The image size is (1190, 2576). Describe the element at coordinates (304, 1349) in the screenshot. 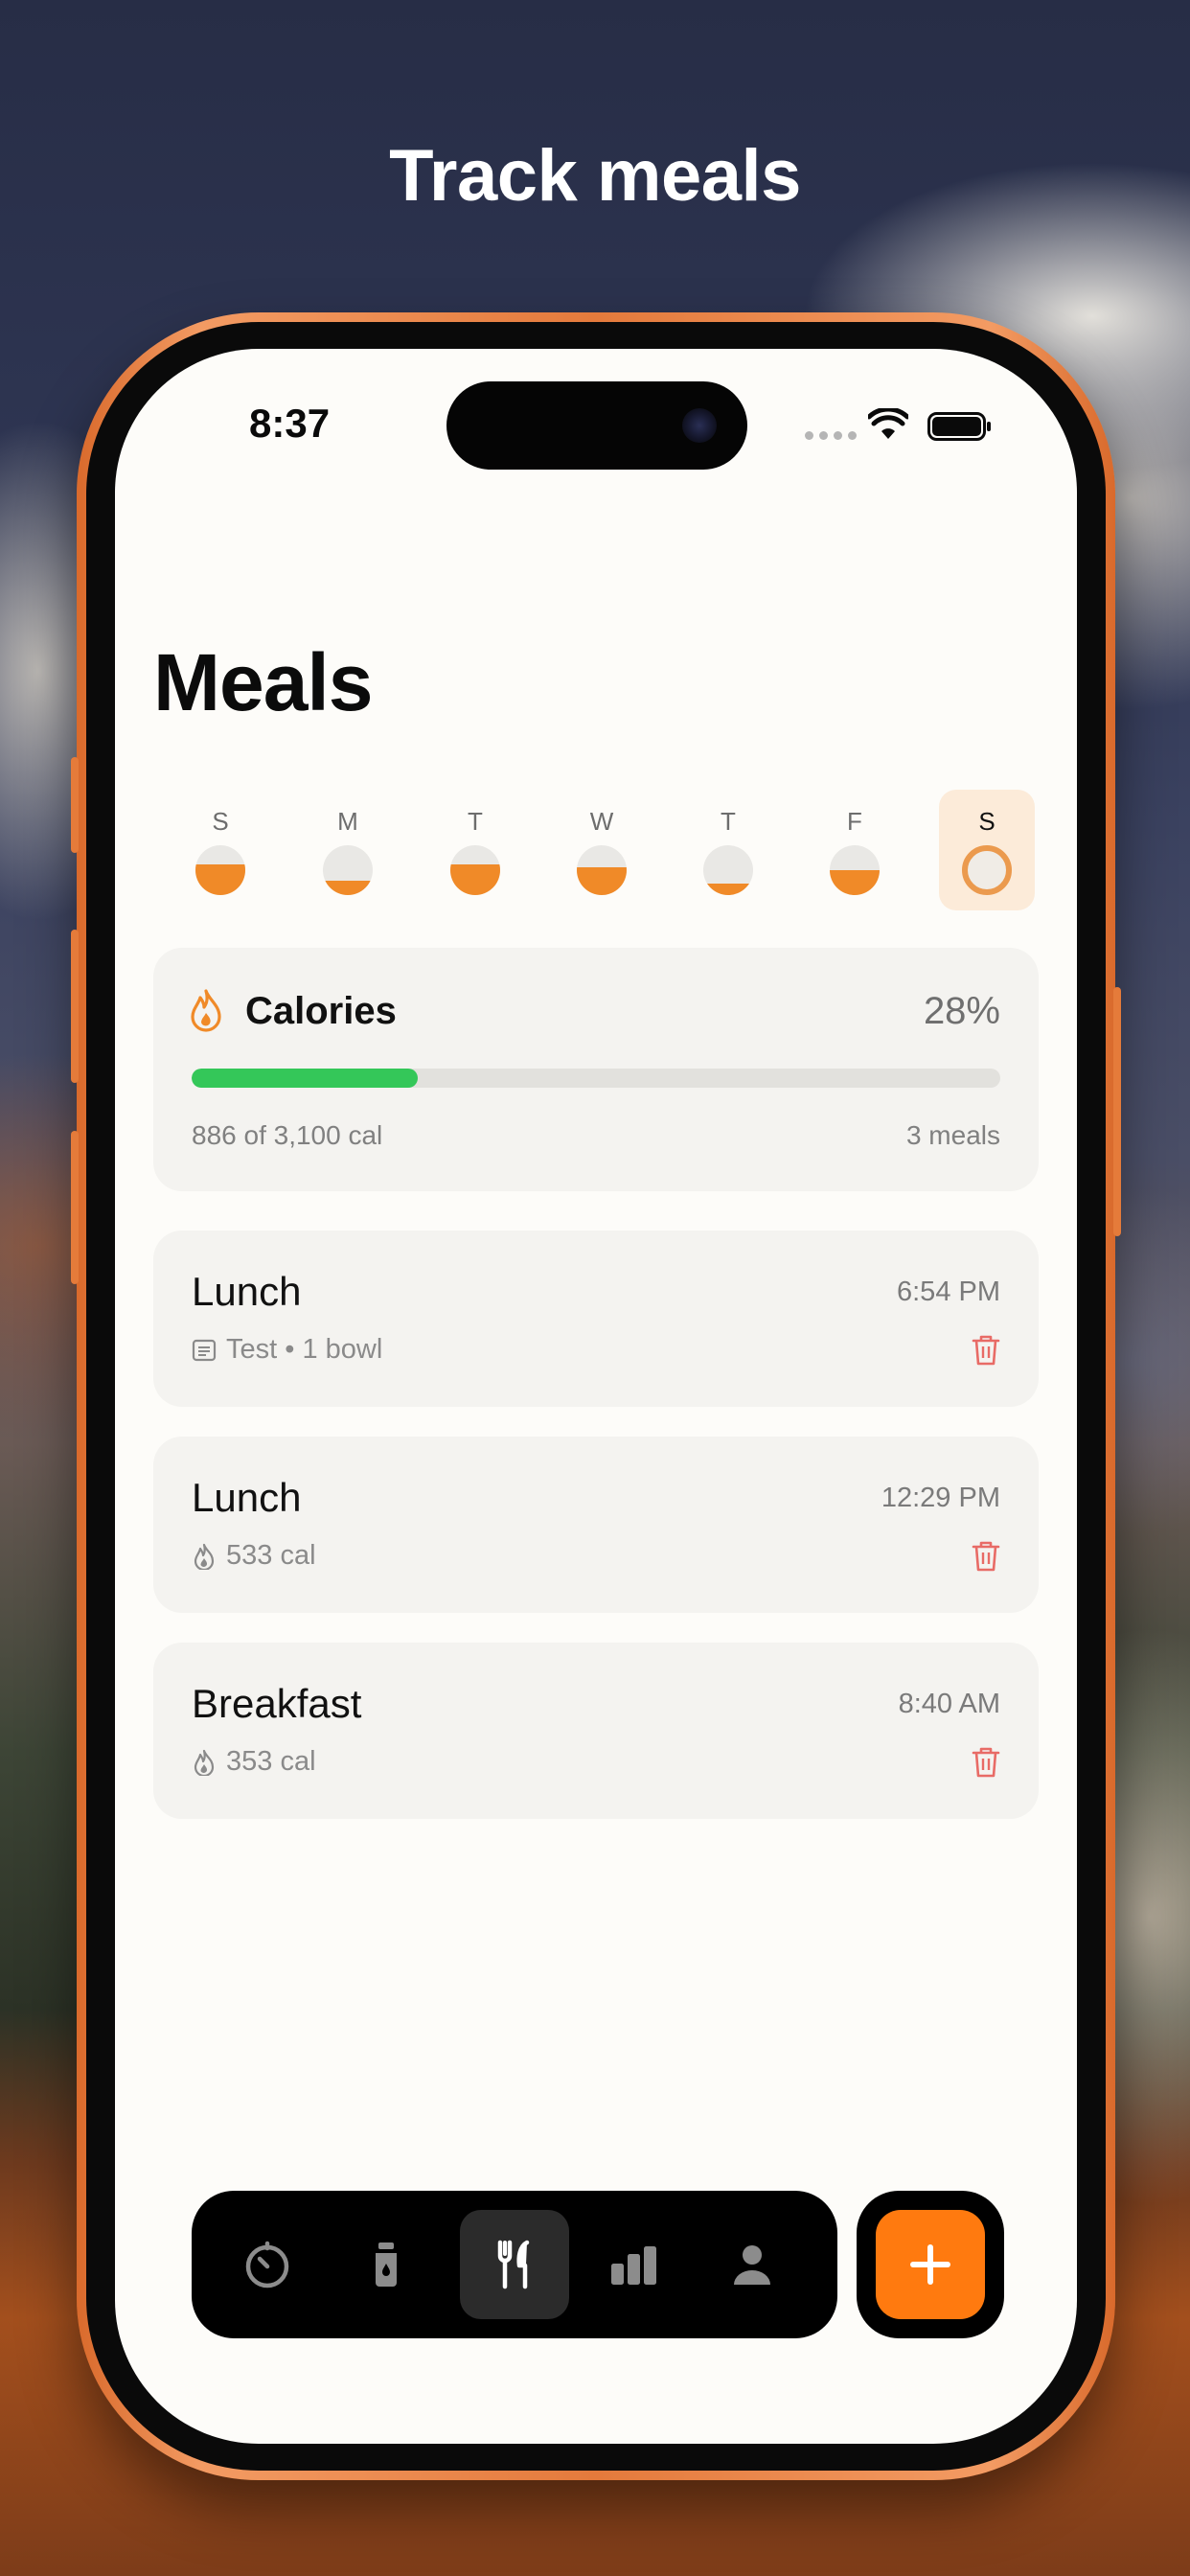

I see `meal-detail-text: Test • 1 bowl` at that location.